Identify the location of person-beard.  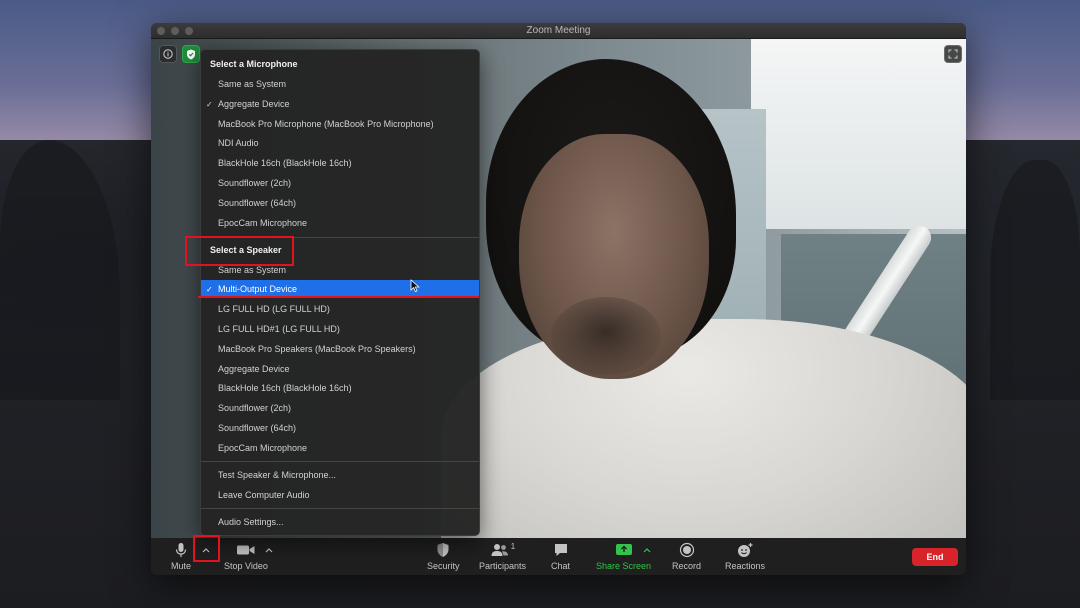
(606, 336).